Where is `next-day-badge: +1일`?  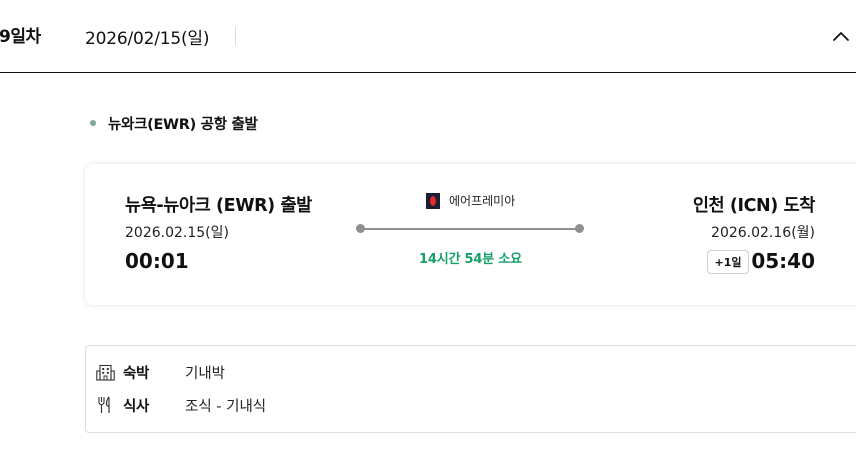 next-day-badge: +1일 is located at coordinates (728, 262).